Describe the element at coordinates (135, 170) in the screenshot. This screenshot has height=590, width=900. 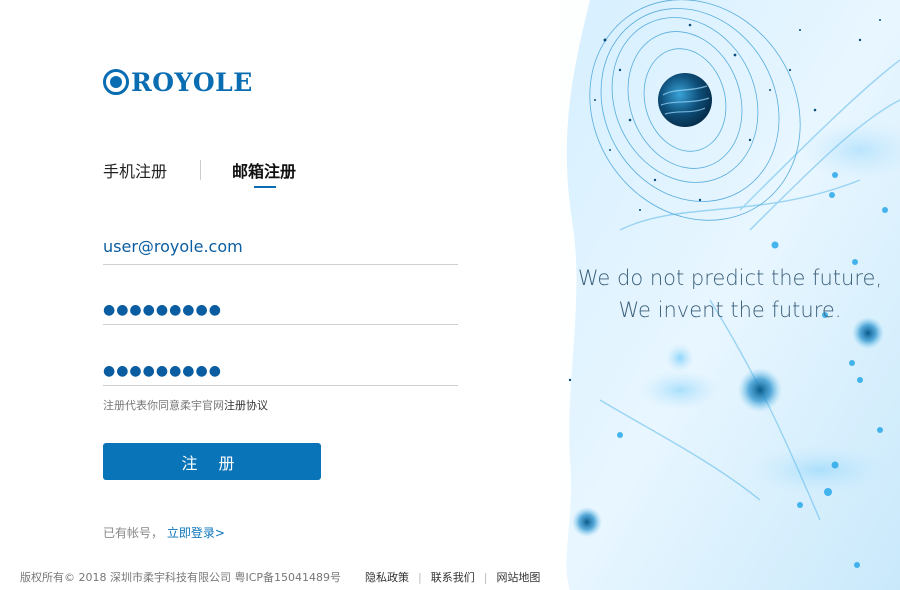
I see `tab-phone-register: 手机注册` at that location.